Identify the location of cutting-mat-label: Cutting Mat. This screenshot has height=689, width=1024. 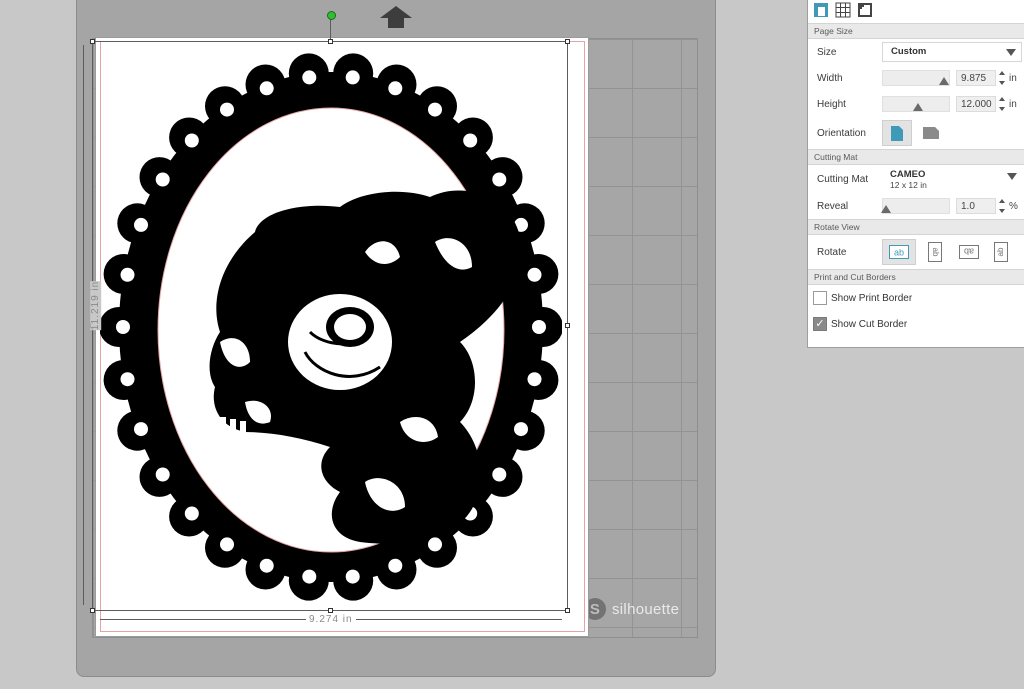
(843, 179).